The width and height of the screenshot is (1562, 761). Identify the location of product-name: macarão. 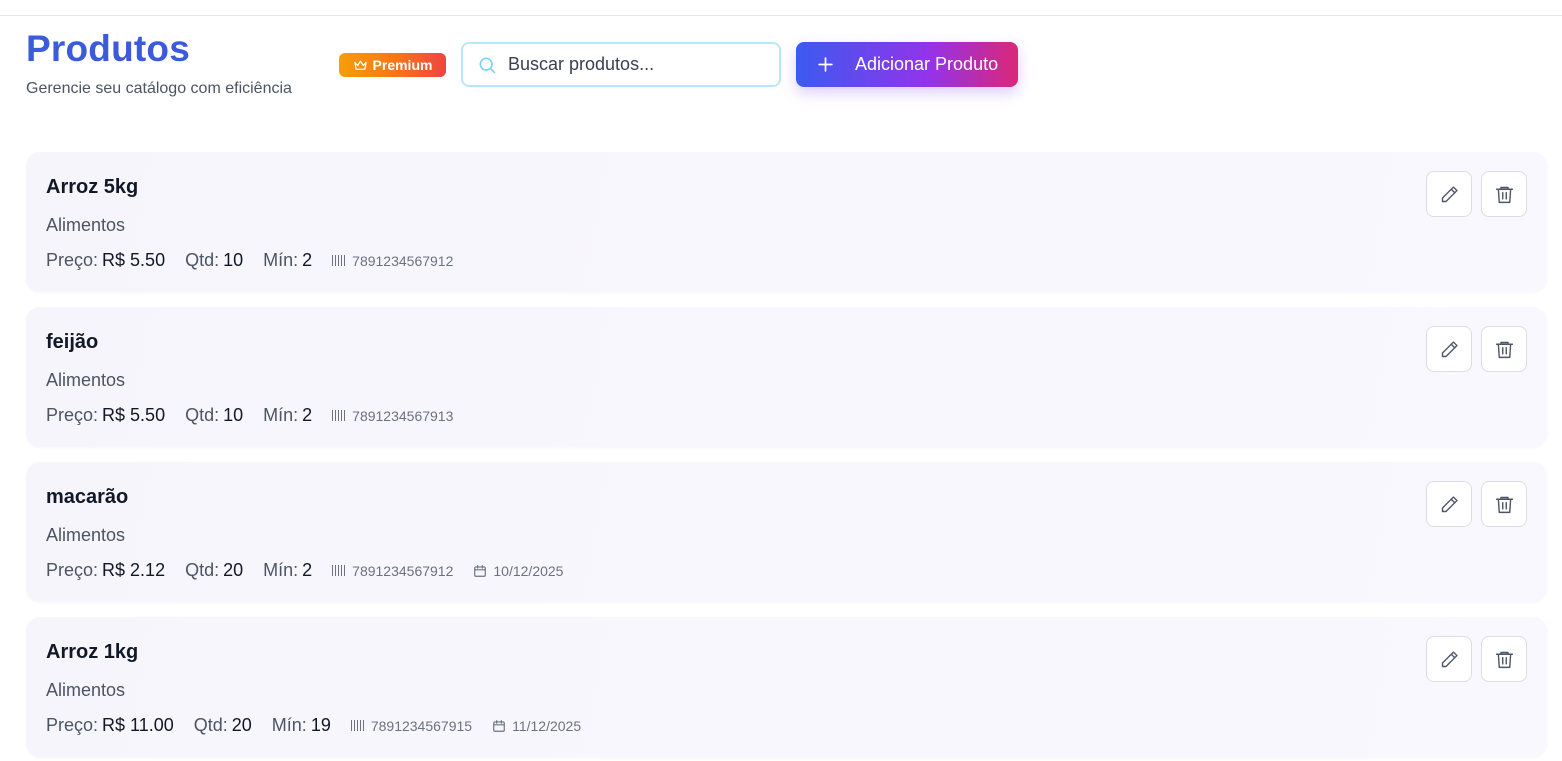
(87, 497).